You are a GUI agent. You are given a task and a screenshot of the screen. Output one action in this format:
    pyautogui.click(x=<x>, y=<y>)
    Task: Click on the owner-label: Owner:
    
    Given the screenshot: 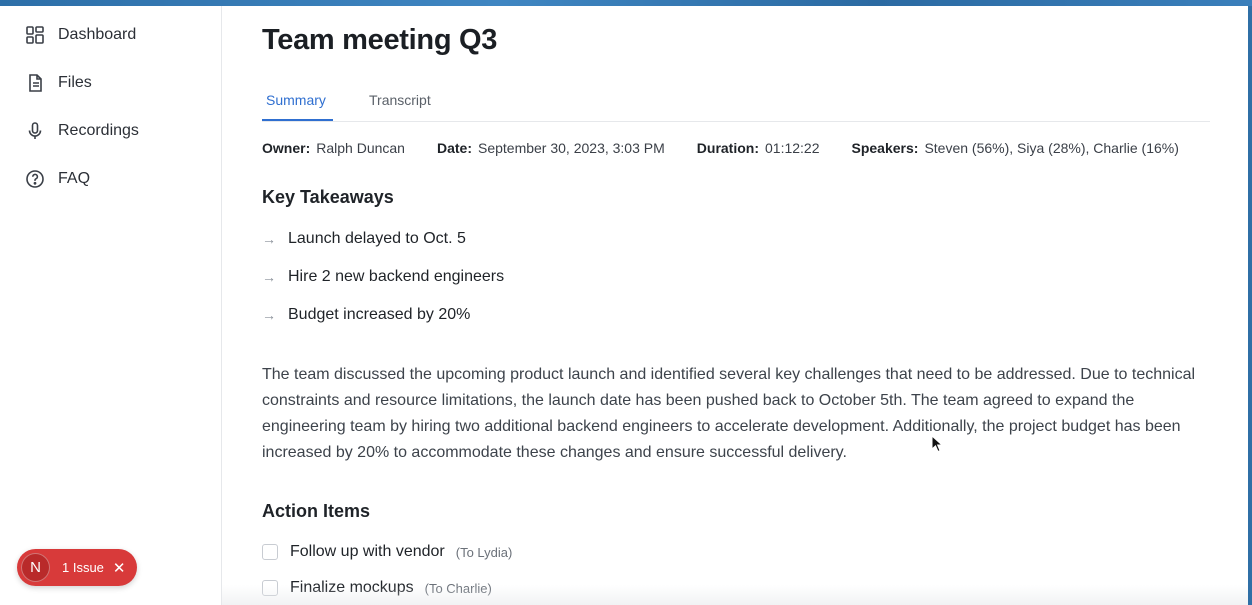 What is the action you would take?
    pyautogui.click(x=286, y=148)
    